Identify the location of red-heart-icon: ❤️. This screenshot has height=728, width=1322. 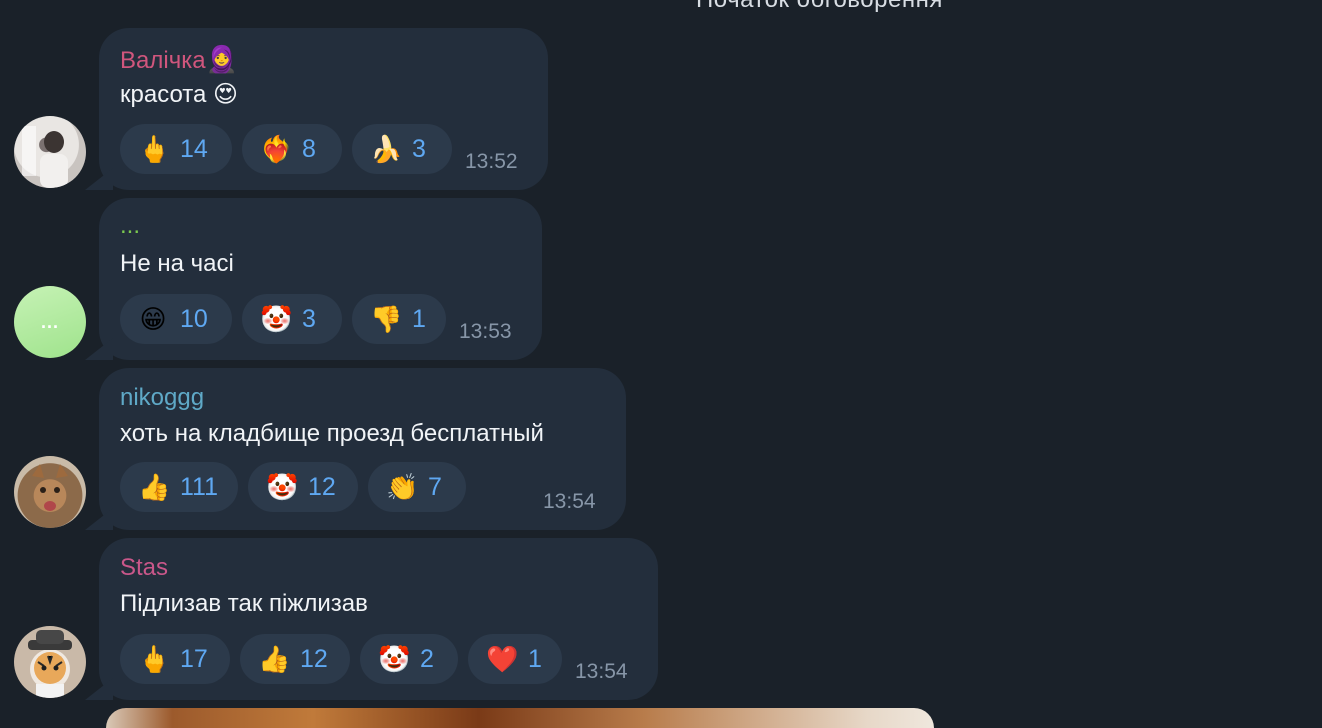
(502, 659).